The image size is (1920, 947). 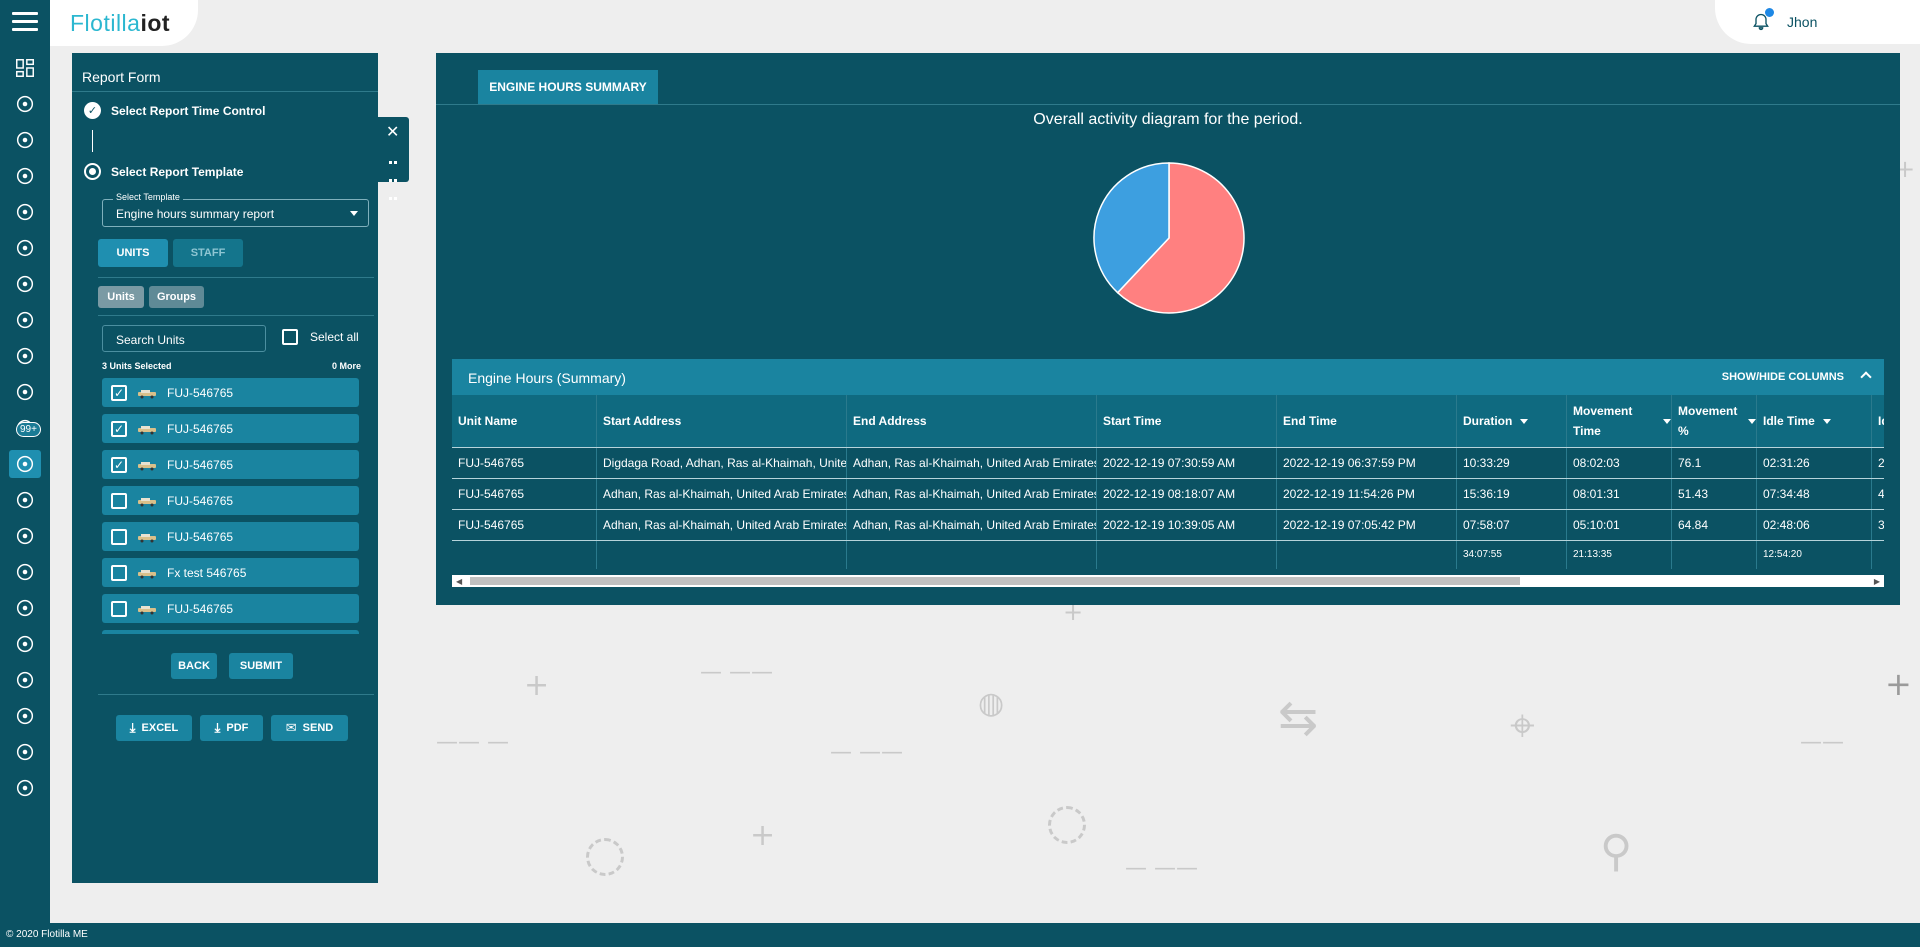 What do you see at coordinates (1132, 421) in the screenshot?
I see `column-header-label: Start Time` at bounding box center [1132, 421].